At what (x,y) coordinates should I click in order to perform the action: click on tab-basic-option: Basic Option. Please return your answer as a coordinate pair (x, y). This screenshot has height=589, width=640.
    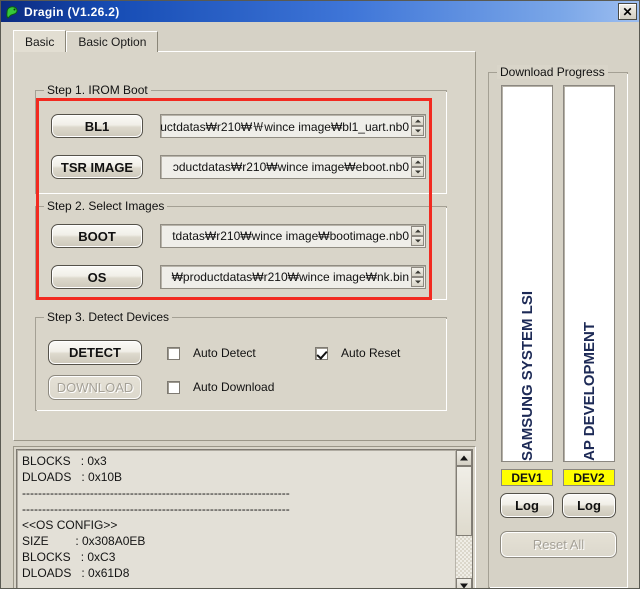
    Looking at the image, I should click on (112, 41).